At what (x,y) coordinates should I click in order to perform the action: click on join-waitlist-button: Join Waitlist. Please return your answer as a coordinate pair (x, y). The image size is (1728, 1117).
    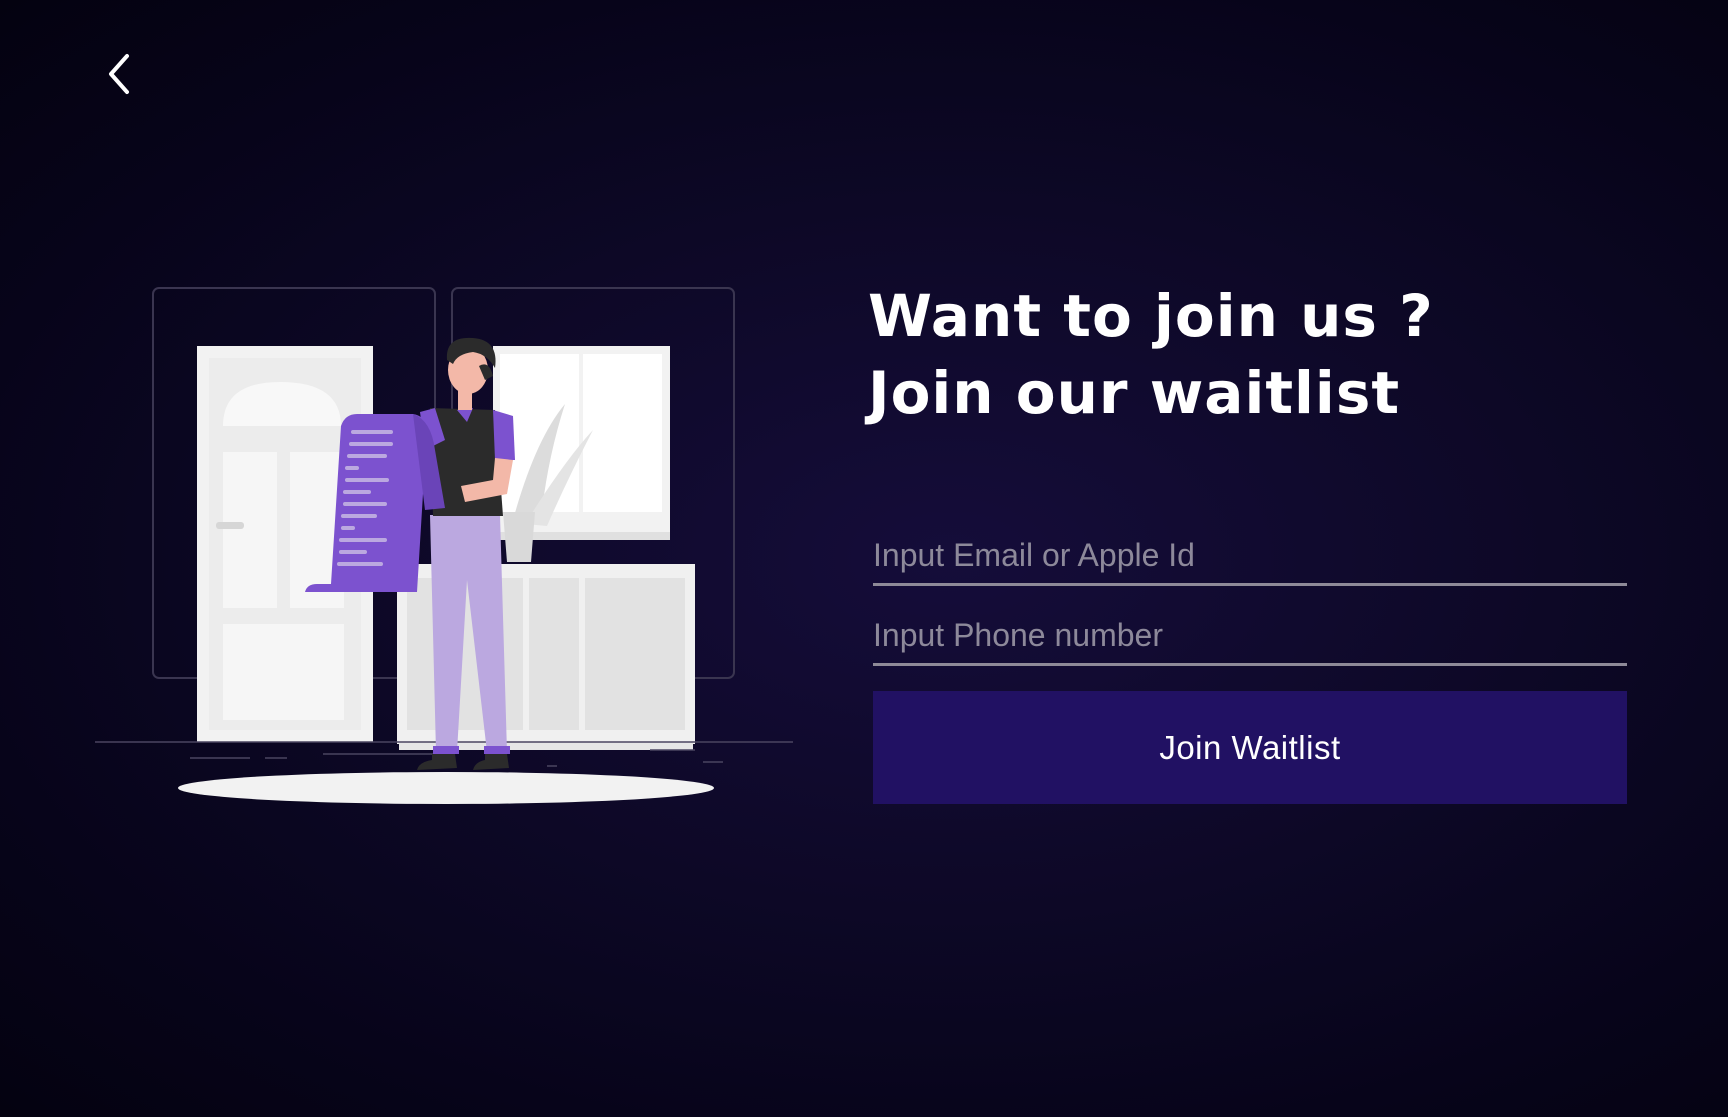
    Looking at the image, I should click on (1250, 747).